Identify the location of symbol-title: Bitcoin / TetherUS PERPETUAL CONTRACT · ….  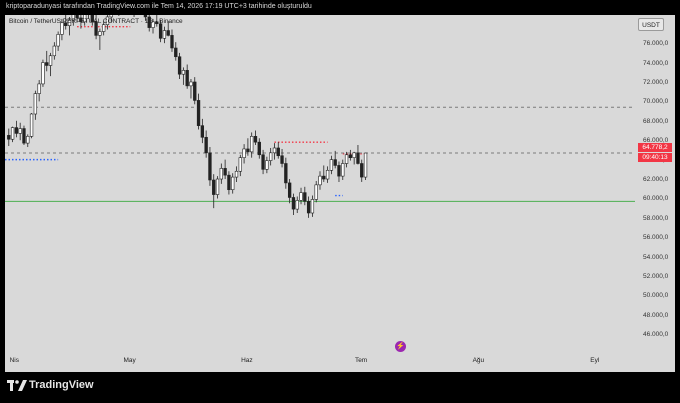
(96, 21).